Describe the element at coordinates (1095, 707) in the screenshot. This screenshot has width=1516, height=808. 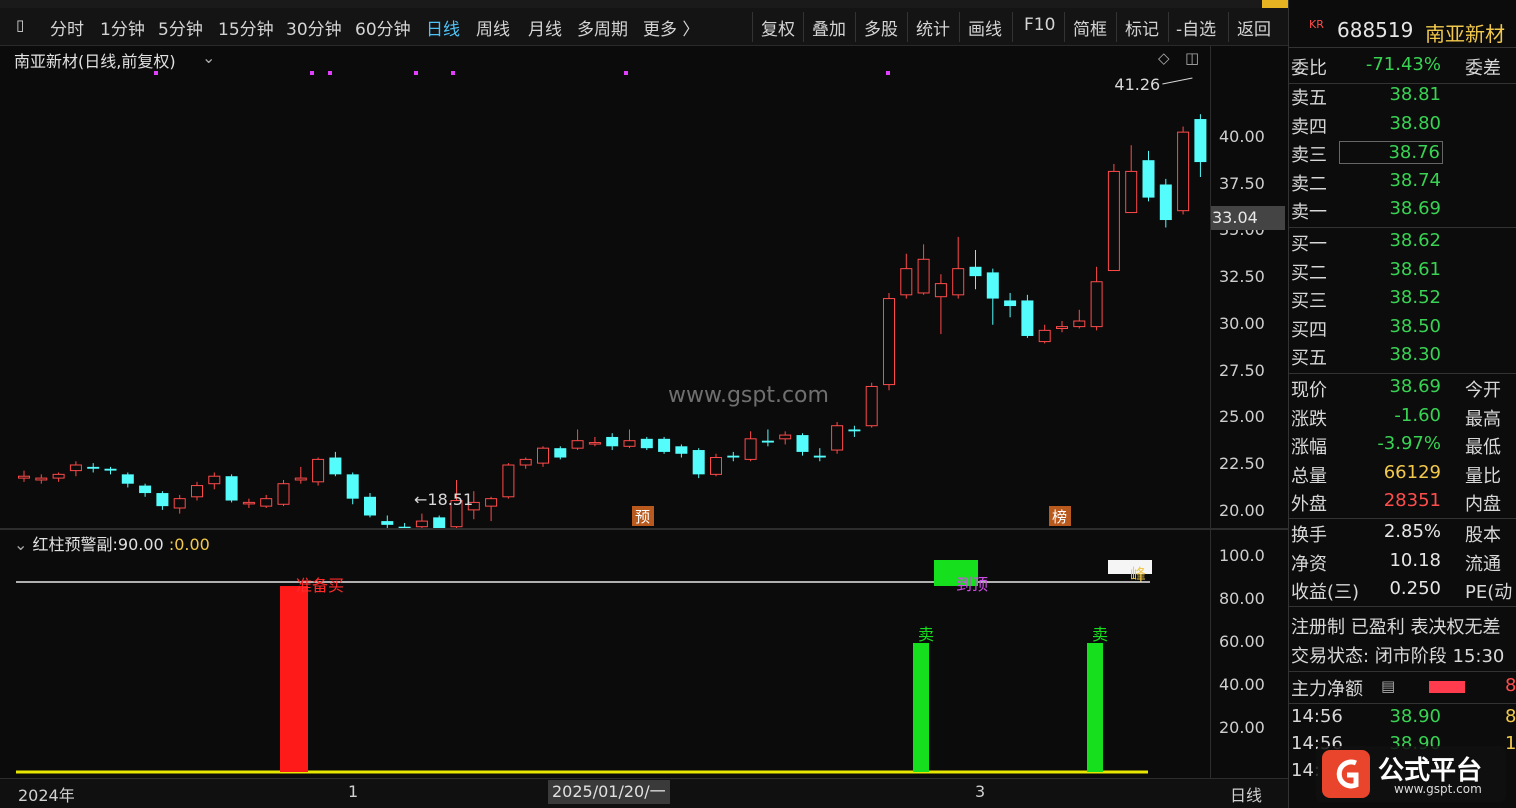
I see `green-bar` at that location.